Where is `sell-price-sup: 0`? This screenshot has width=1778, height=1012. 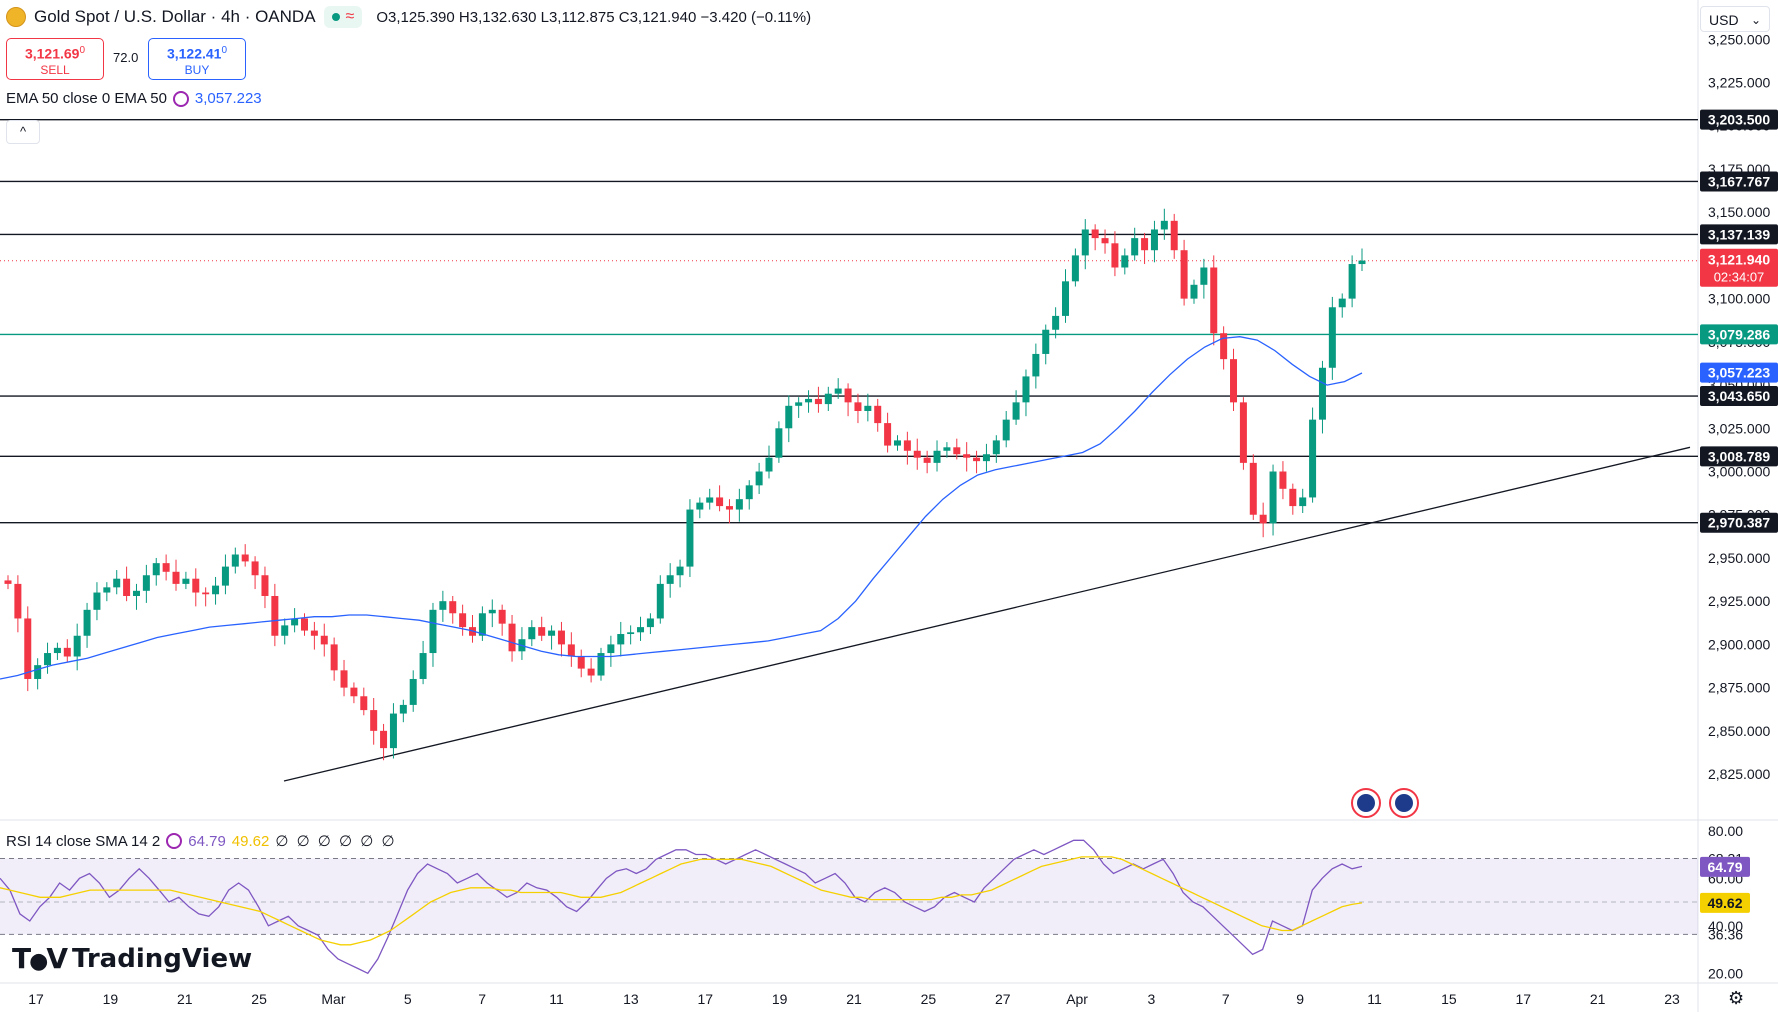 sell-price-sup: 0 is located at coordinates (82, 50).